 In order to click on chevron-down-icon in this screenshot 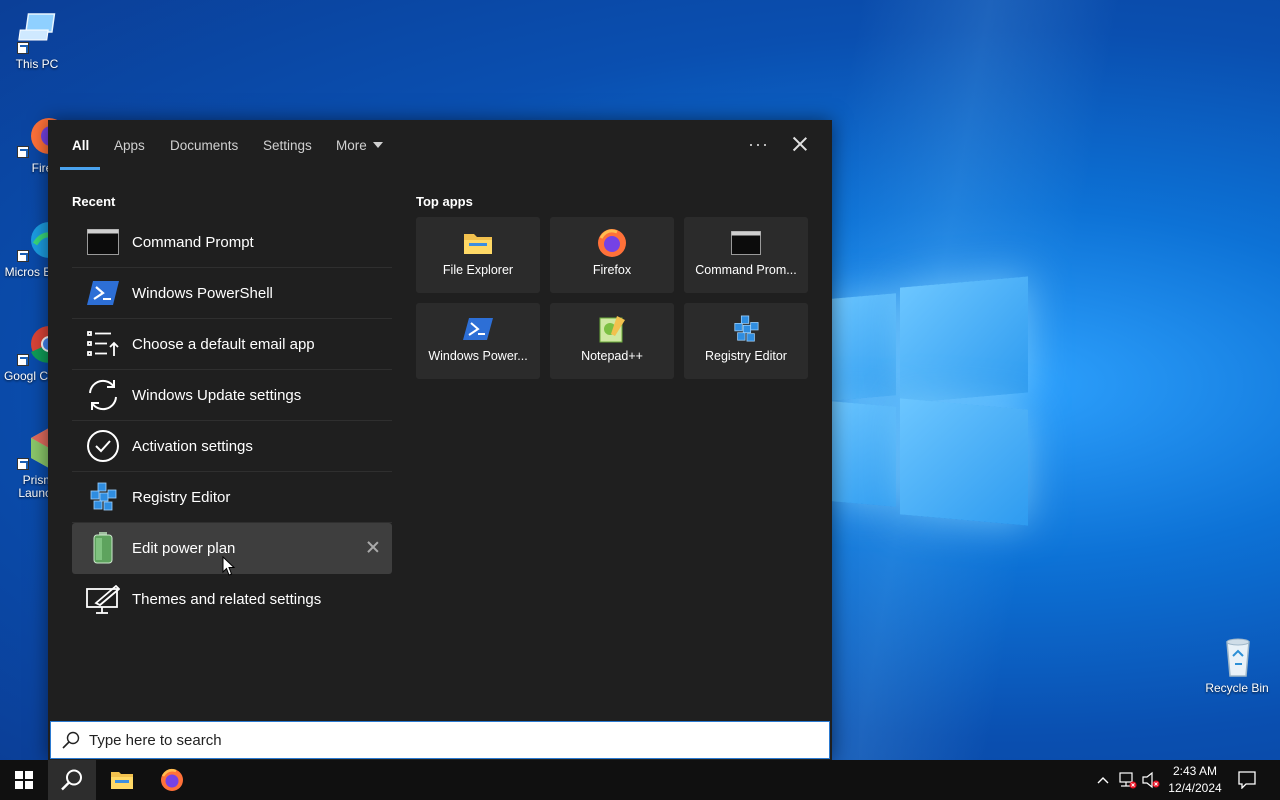, I will do `click(377, 145)`.